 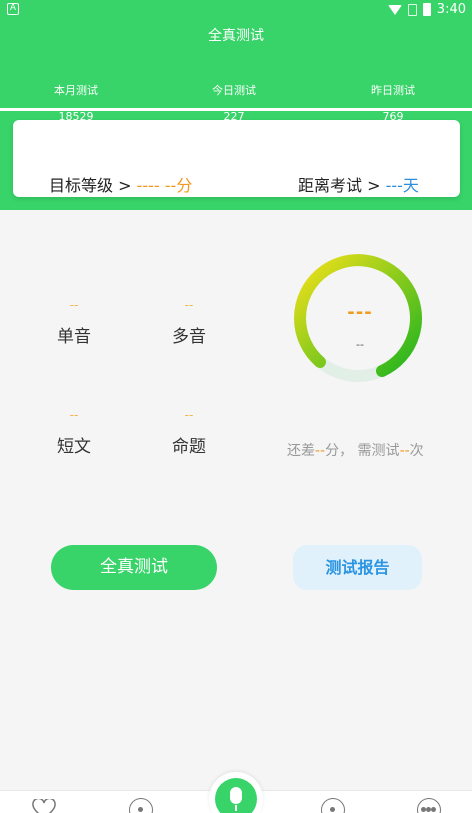 I want to click on remain-suffix: 次, so click(x=416, y=451).